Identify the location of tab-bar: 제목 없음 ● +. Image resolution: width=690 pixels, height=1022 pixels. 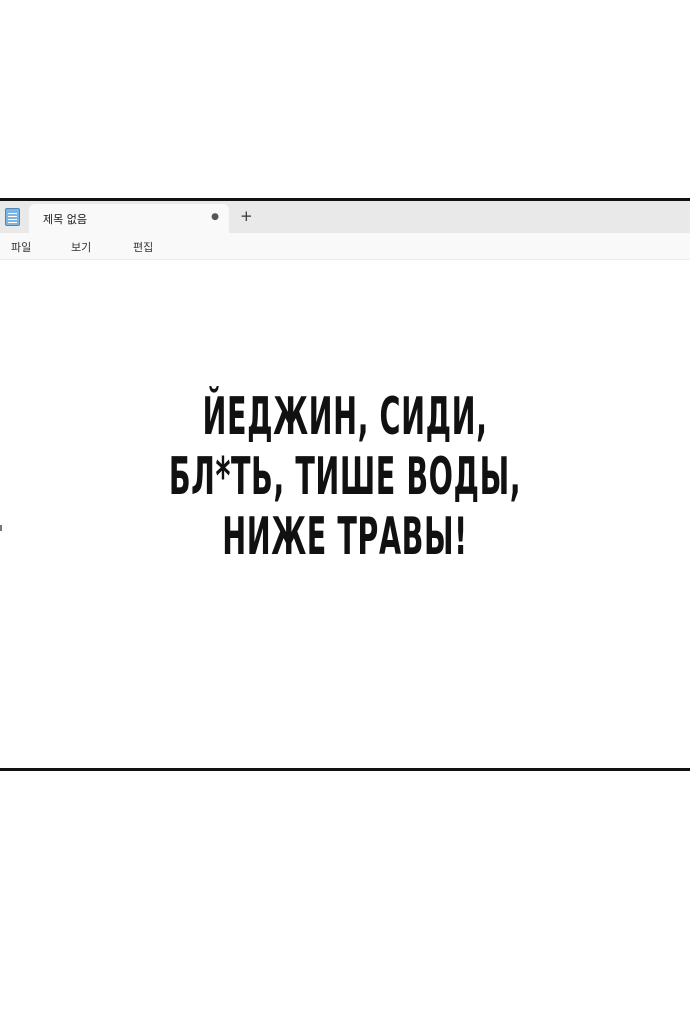
(345, 217).